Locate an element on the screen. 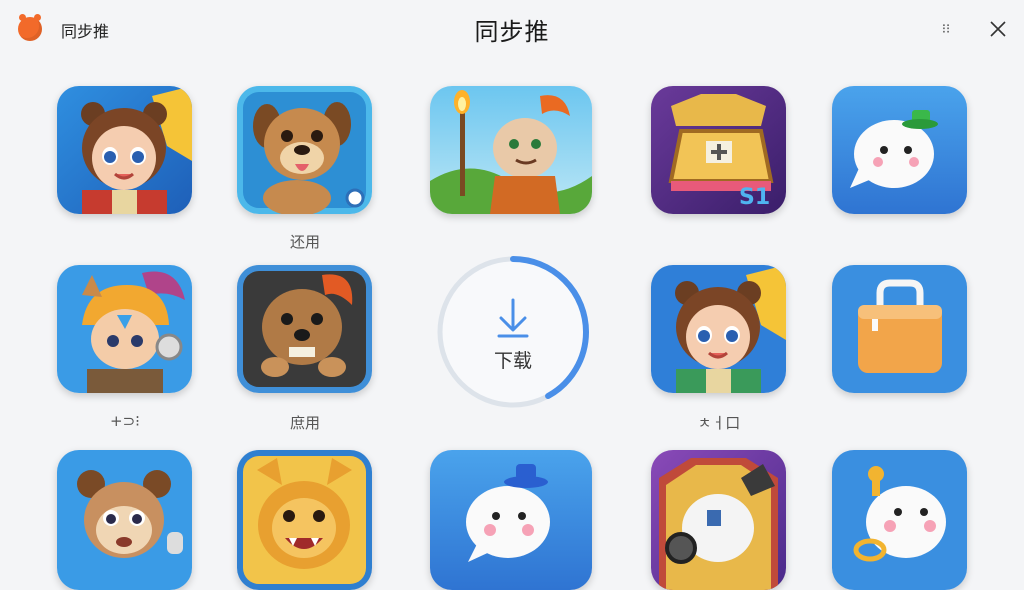 The image size is (1024, 590). close-icon is located at coordinates (998, 29).